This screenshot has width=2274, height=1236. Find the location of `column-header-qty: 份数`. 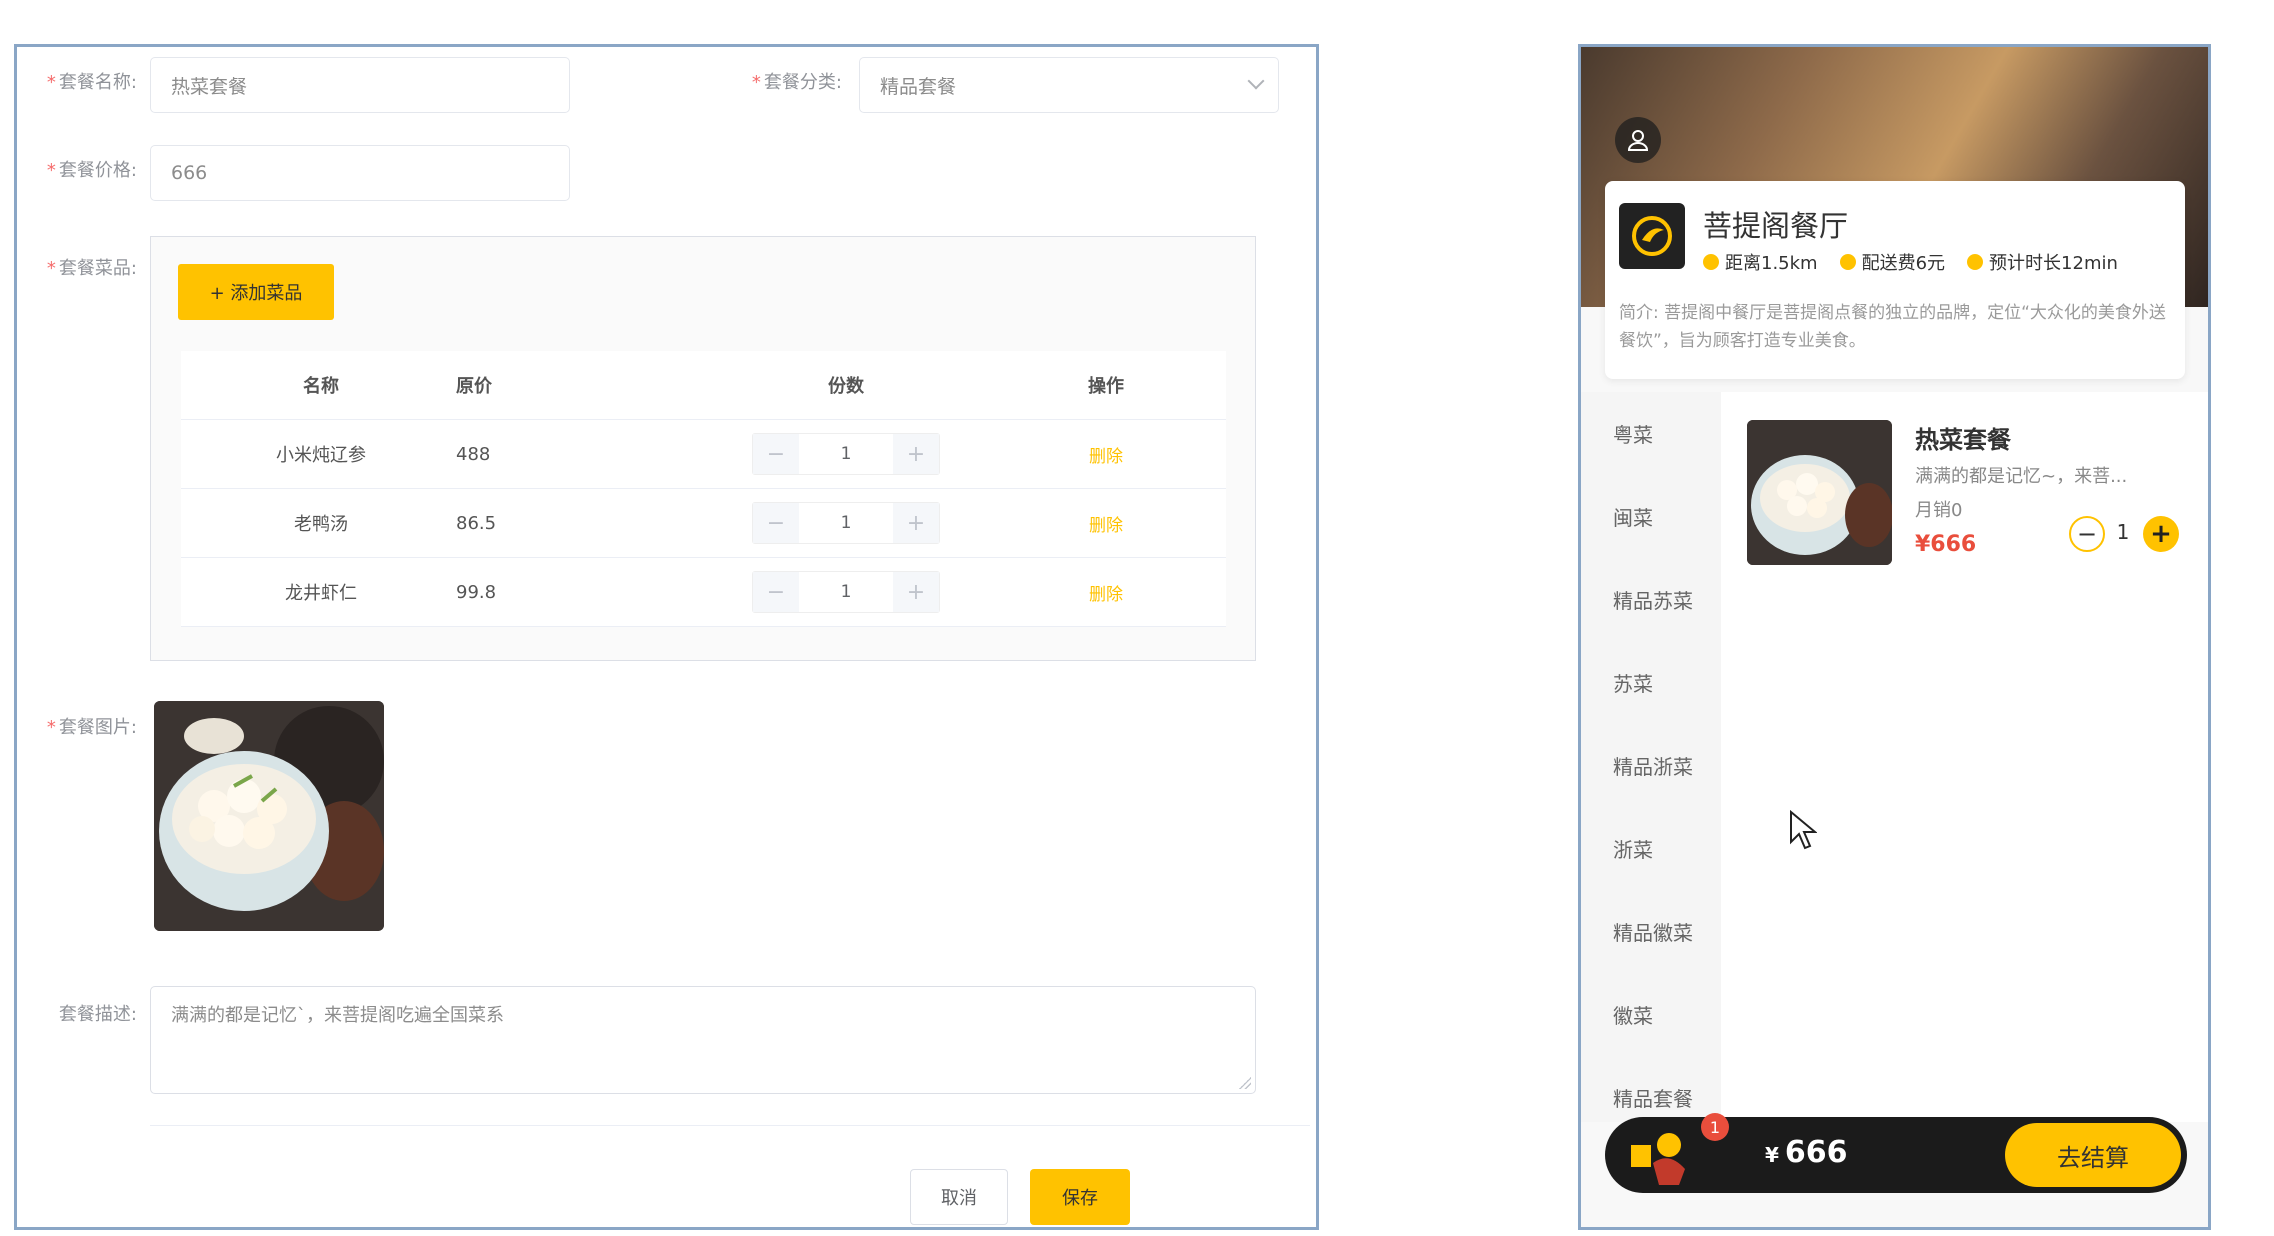

column-header-qty: 份数 is located at coordinates (846, 386).